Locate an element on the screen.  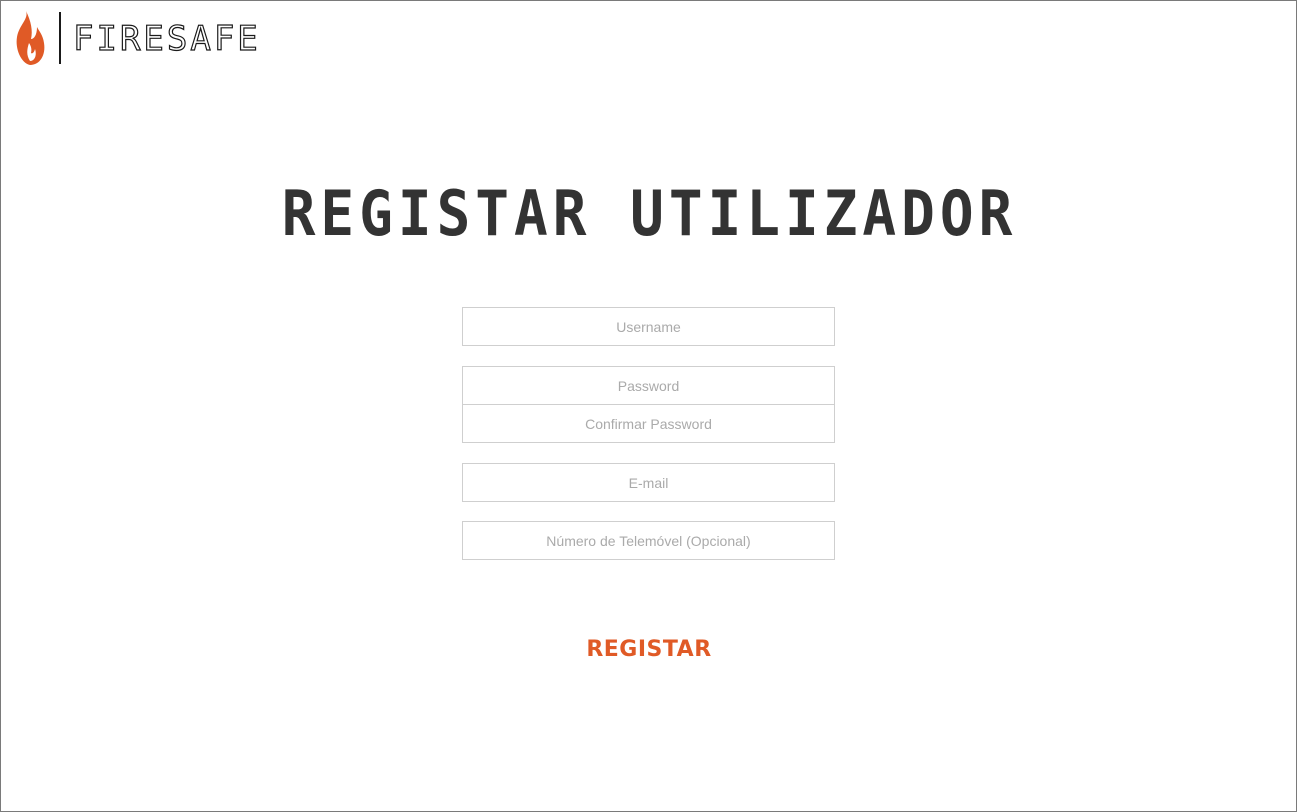
confirm-password-field-wrapper is located at coordinates (648, 423).